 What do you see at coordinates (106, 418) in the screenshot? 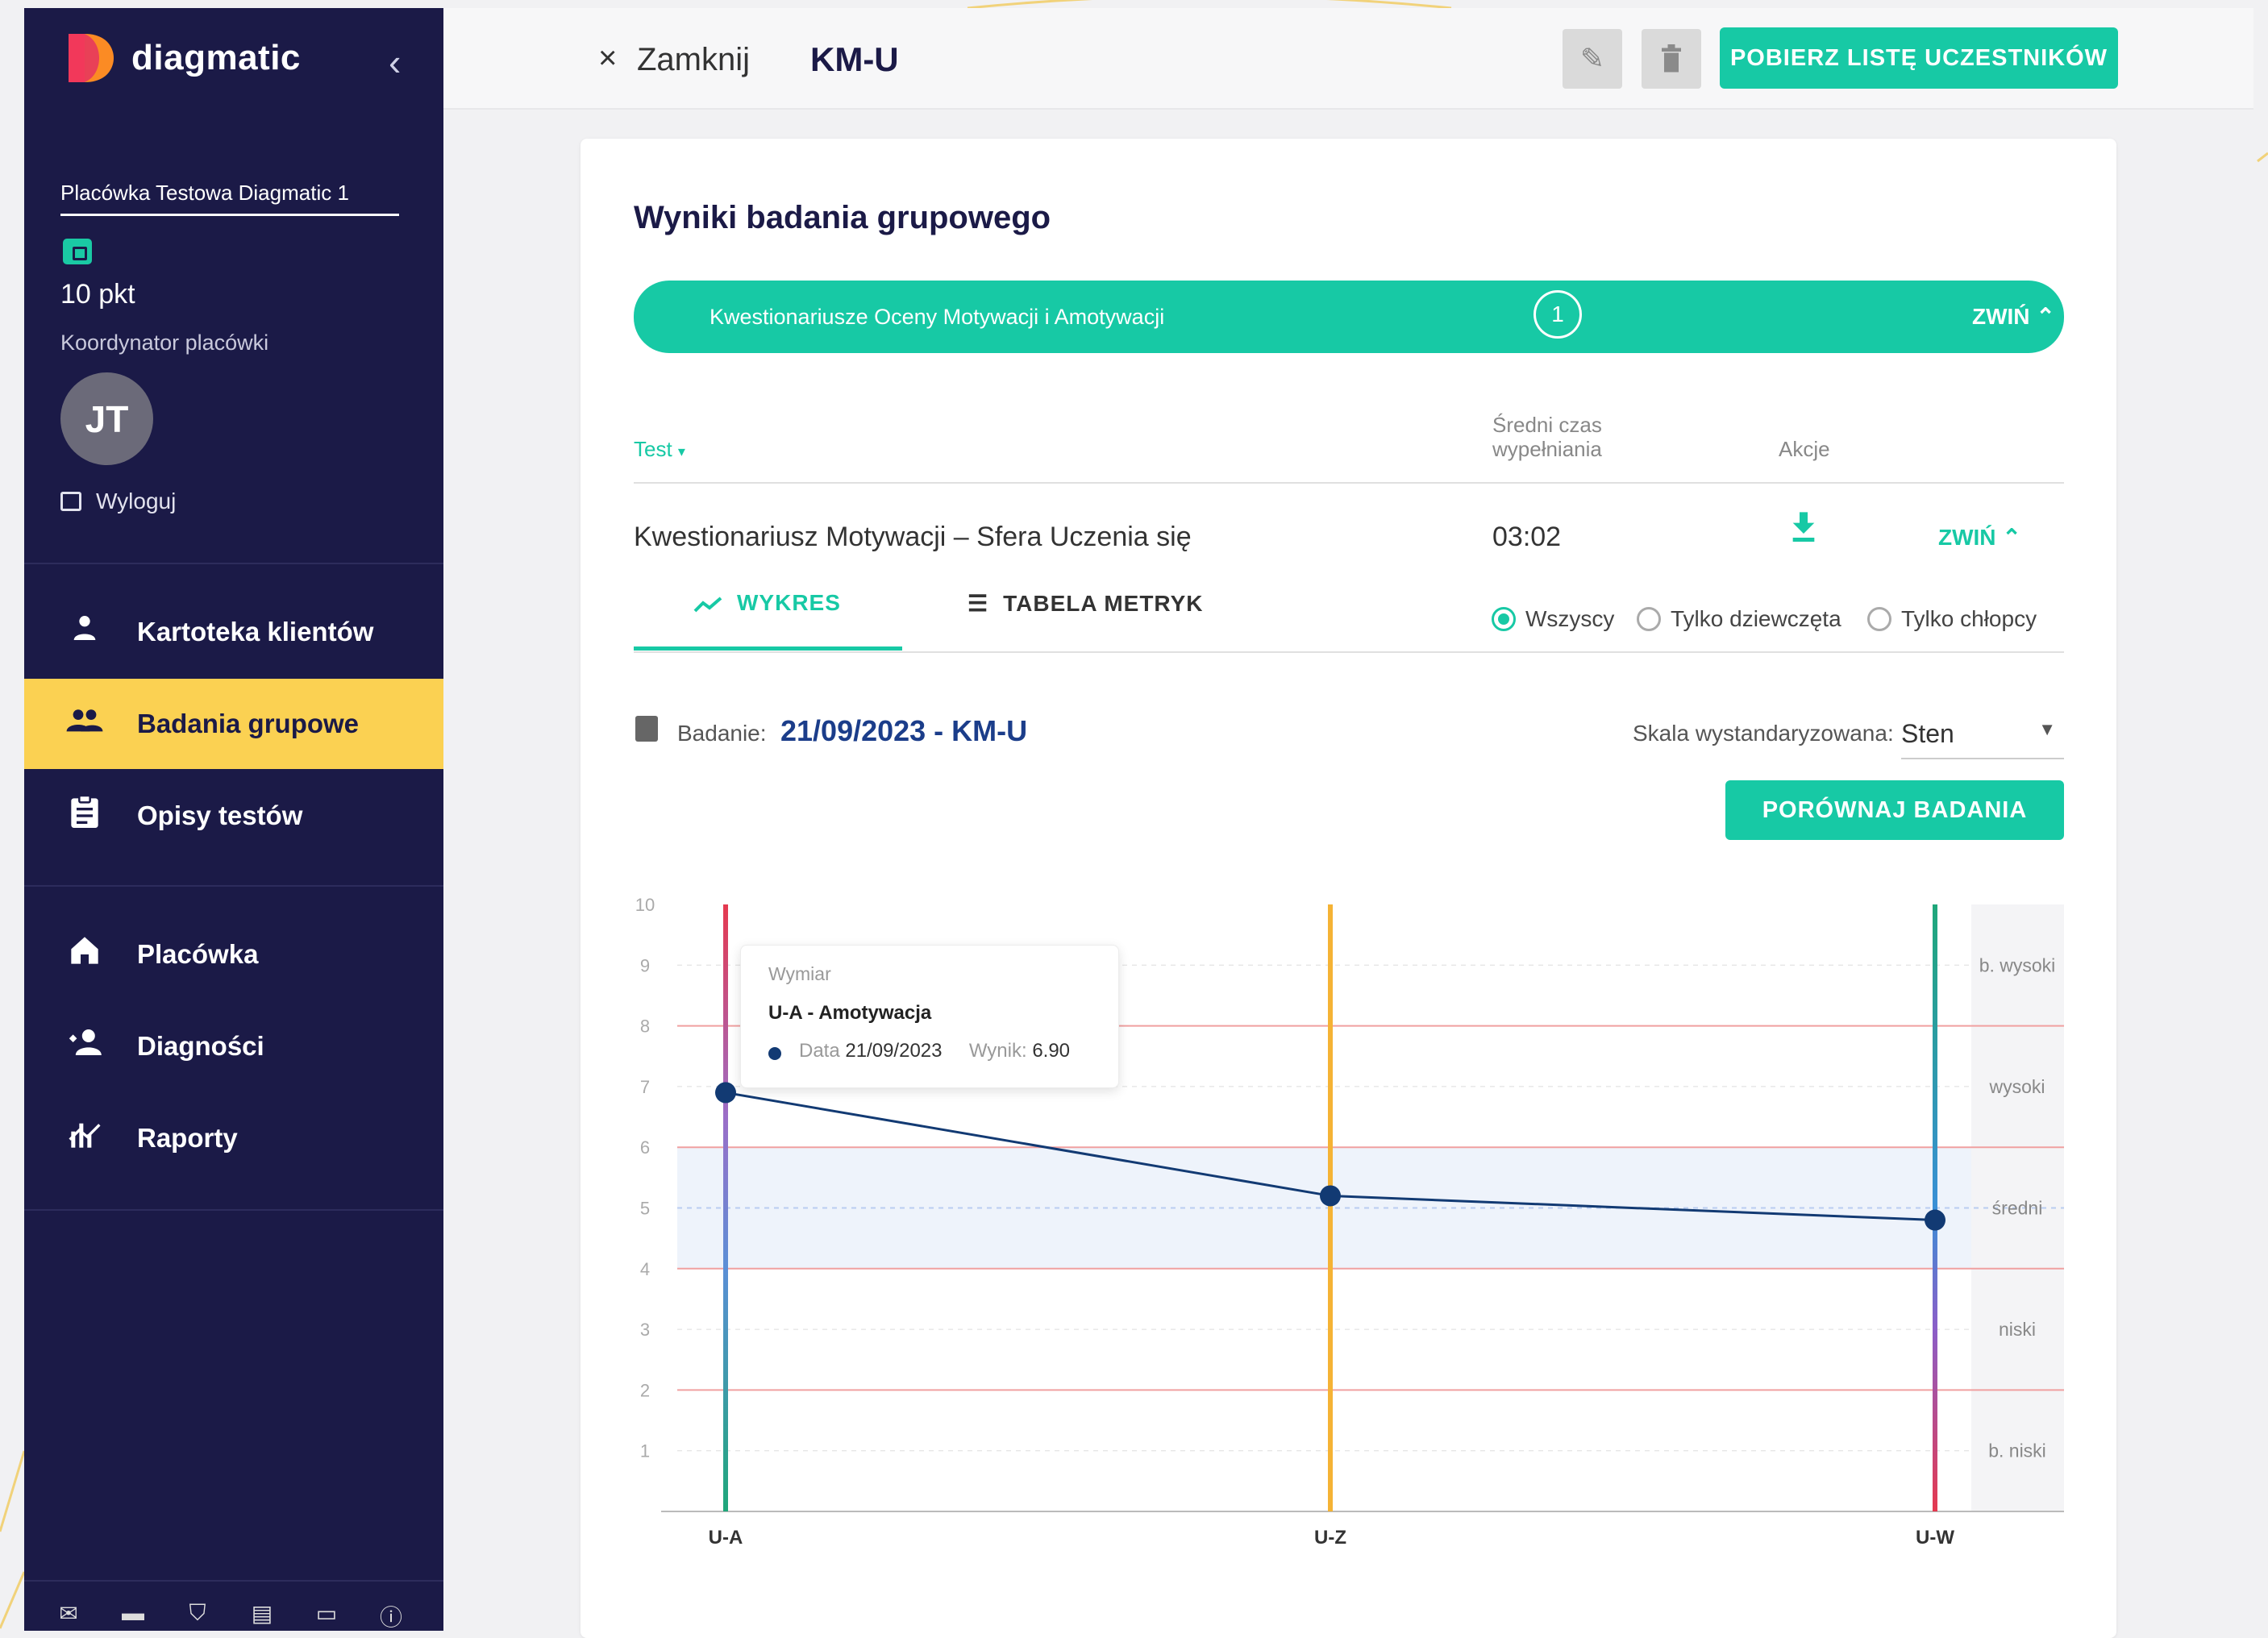
I see `avatar: JT` at bounding box center [106, 418].